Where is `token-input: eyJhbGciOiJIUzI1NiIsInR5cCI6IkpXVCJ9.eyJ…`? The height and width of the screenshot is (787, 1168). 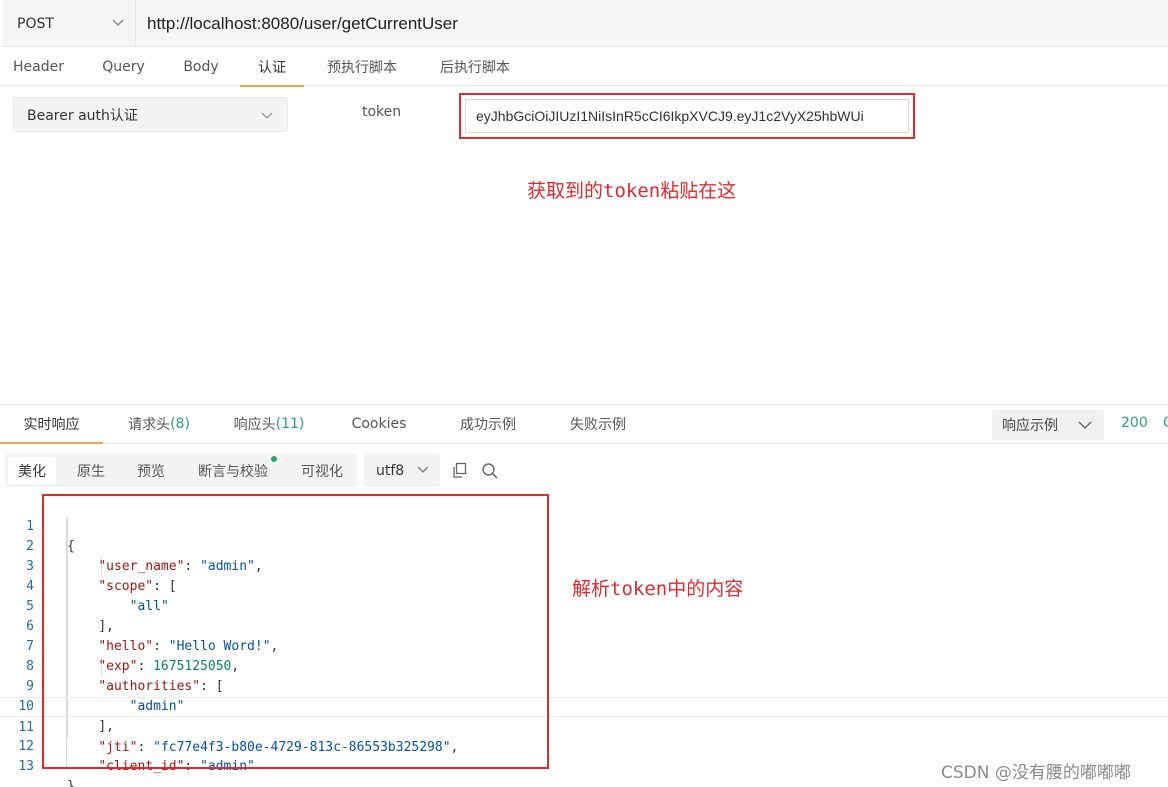 token-input: eyJhbGciOiJIUzI1NiIsInR5cCI6IkpXVCJ9.eyJ… is located at coordinates (687, 116).